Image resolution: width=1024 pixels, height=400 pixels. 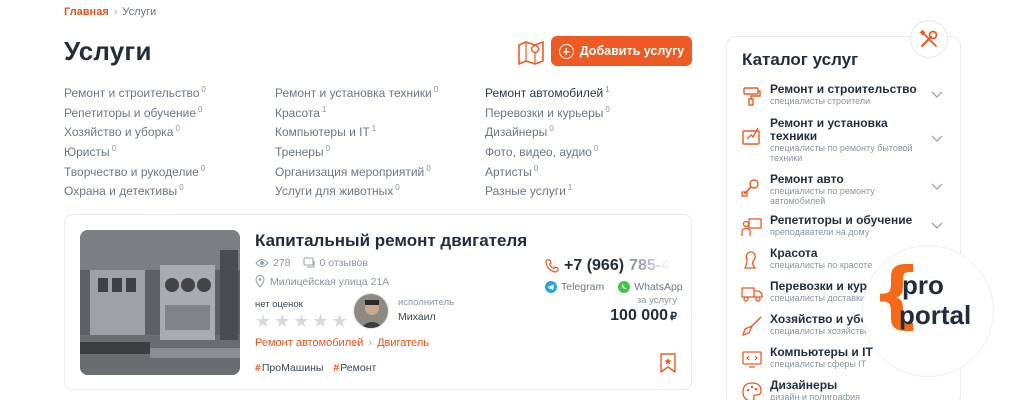 What do you see at coordinates (169, 169) in the screenshot?
I see `category-link: Творчество и рукоделие 0` at bounding box center [169, 169].